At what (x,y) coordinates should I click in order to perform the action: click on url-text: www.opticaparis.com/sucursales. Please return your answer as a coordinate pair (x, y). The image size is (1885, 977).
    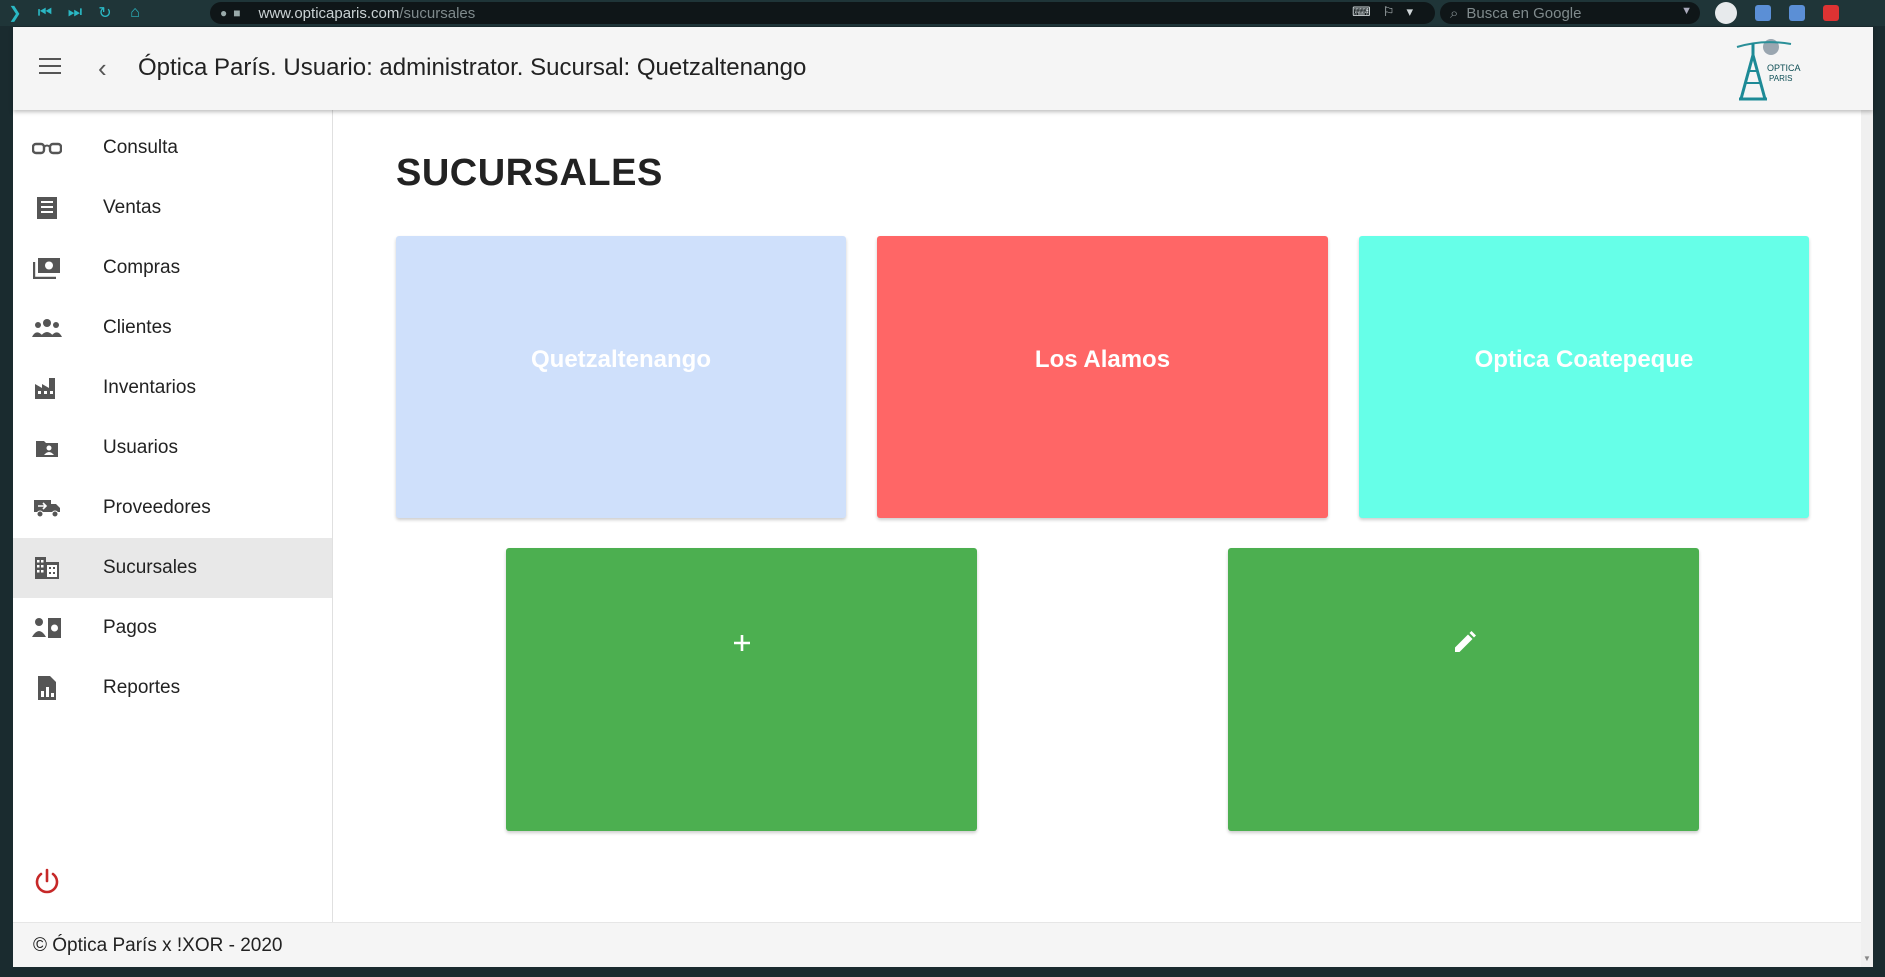
    Looking at the image, I should click on (367, 13).